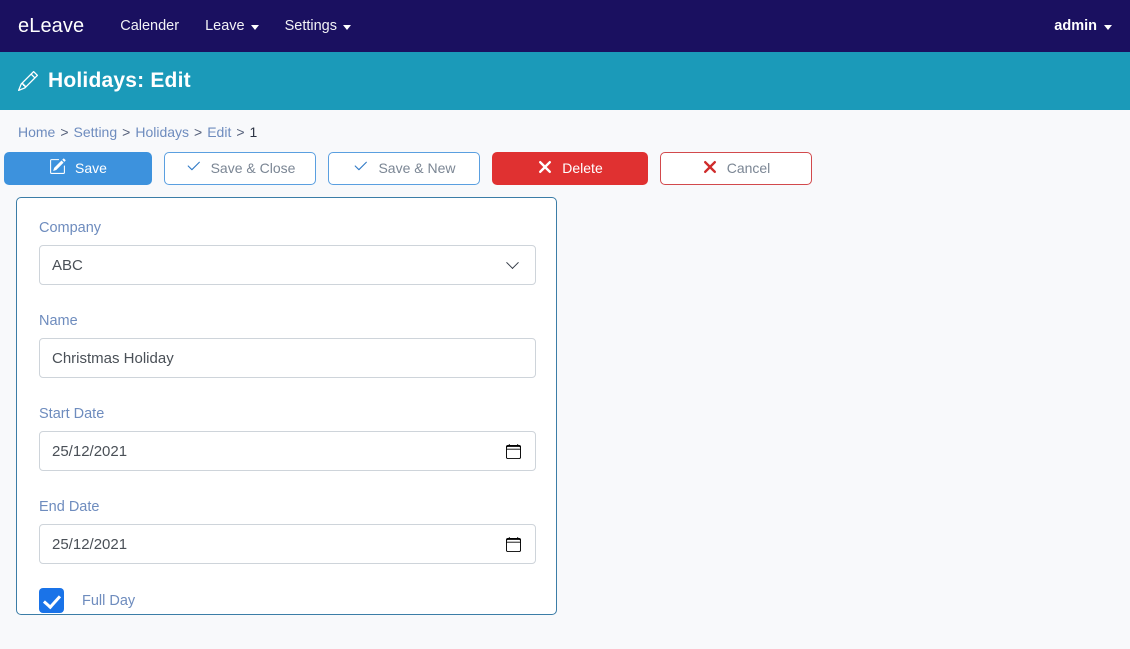  Describe the element at coordinates (70, 228) in the screenshot. I see `company-label: Company` at that location.